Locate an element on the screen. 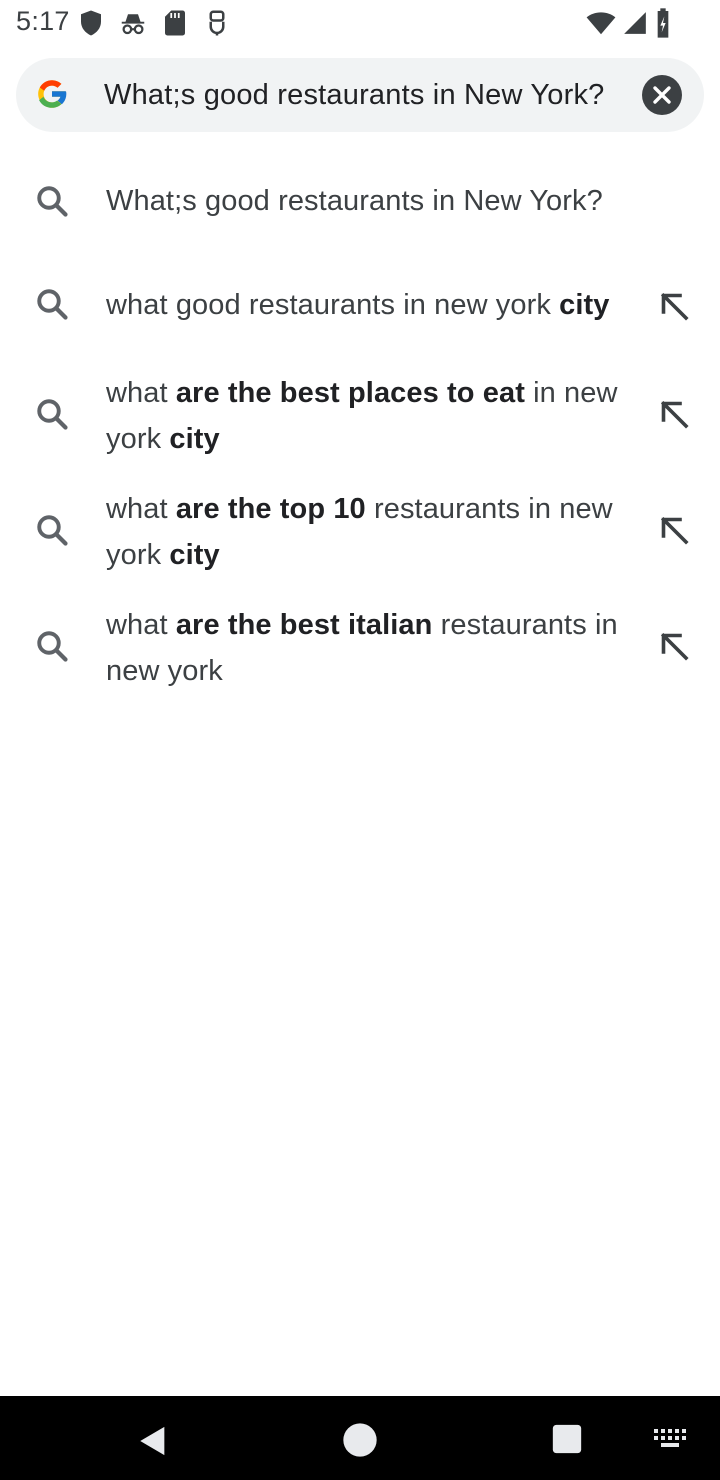 The width and height of the screenshot is (720, 1480). wifi-icon is located at coordinates (601, 23).